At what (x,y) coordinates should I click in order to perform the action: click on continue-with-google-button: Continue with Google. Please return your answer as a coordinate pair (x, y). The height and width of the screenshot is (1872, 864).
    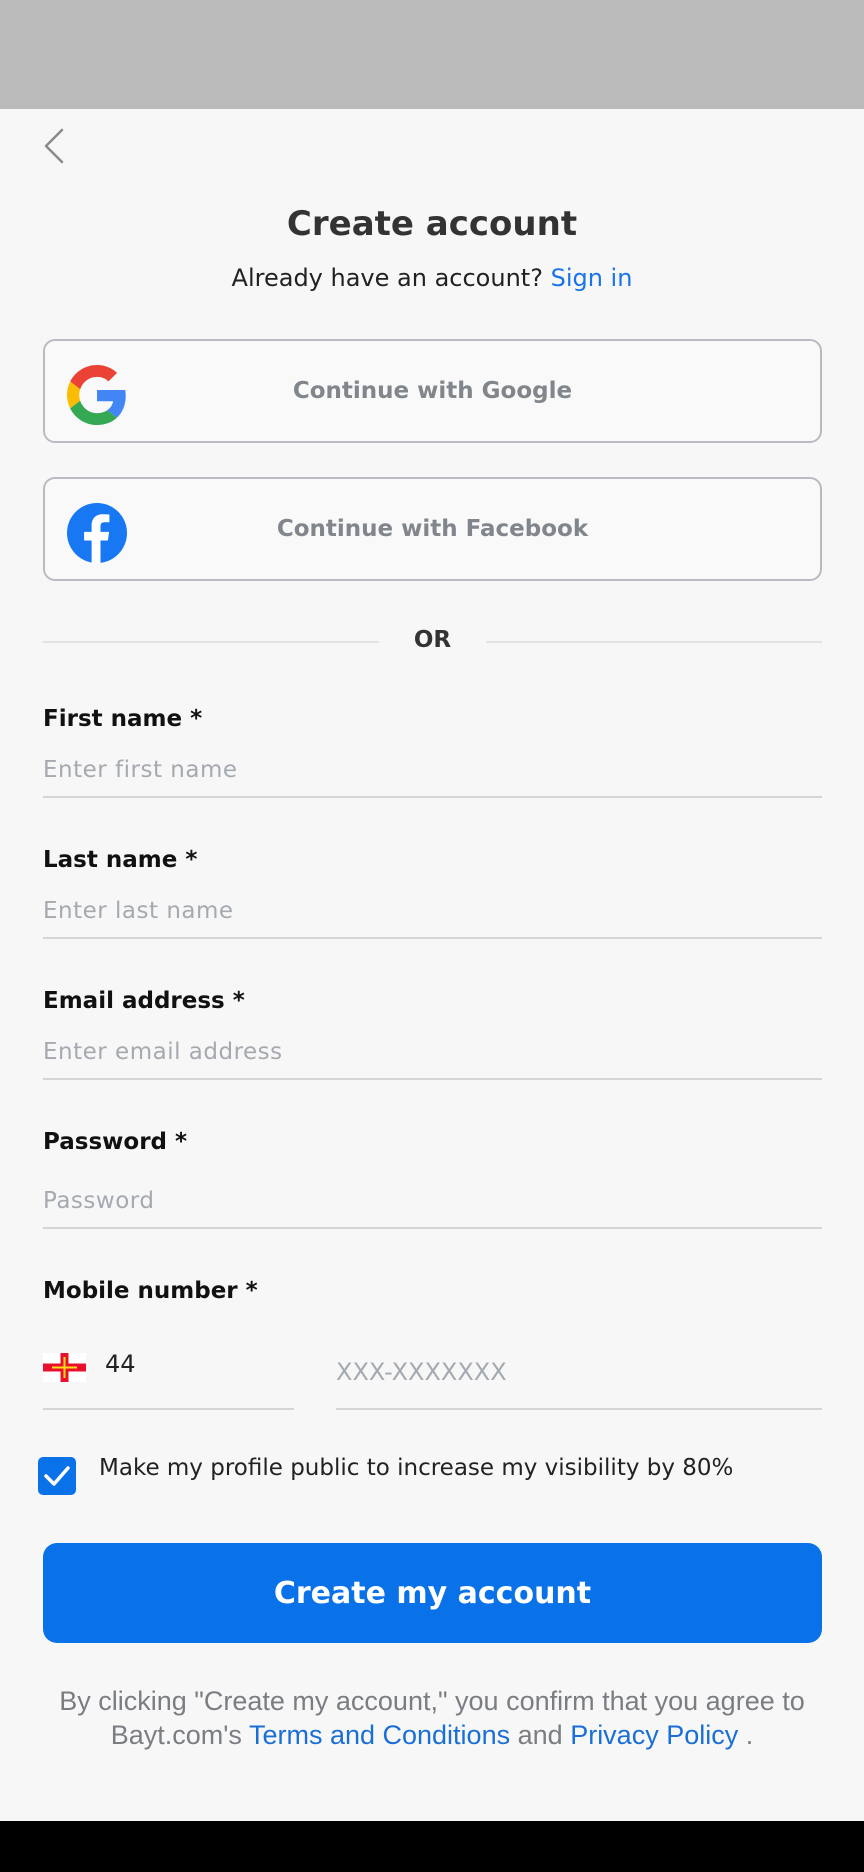
    Looking at the image, I should click on (432, 391).